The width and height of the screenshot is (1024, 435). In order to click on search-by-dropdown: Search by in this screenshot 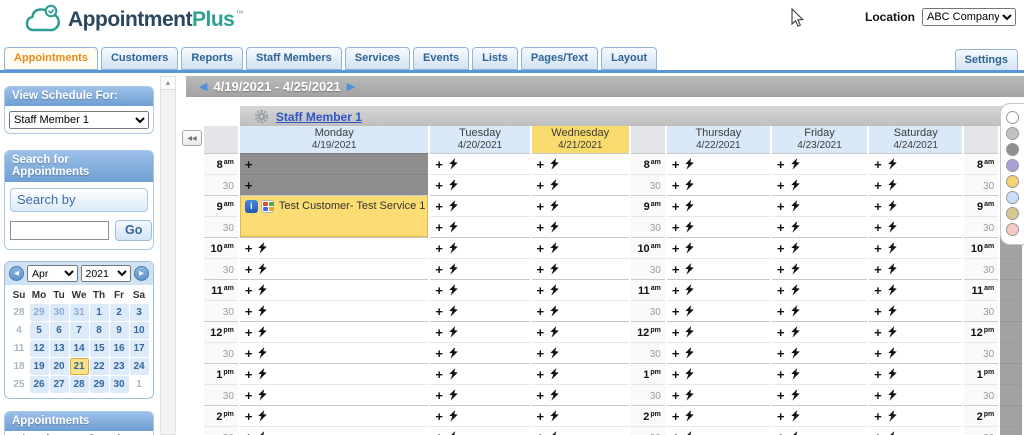, I will do `click(79, 200)`.